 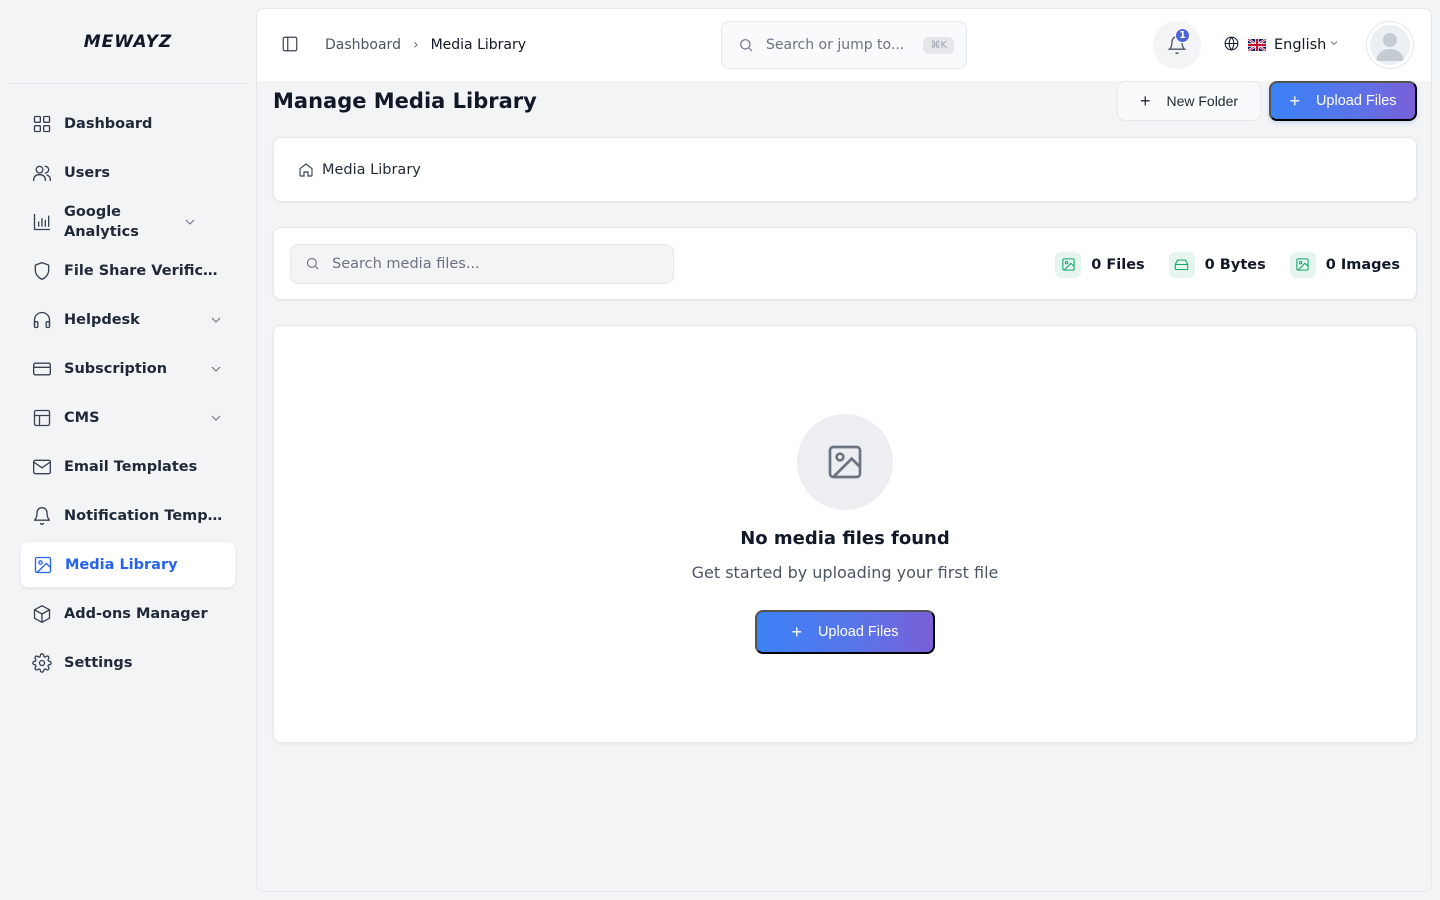 I want to click on empty-state-title: No media files found, so click(x=845, y=538).